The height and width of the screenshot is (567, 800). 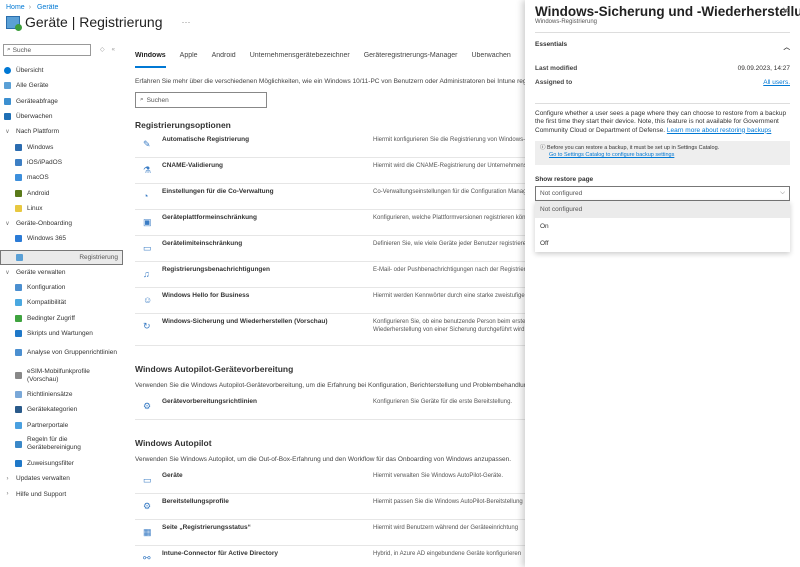 What do you see at coordinates (61, 333) in the screenshot?
I see `sidebar-item-skripts-und-wartungen: Skripts und Wartungen` at bounding box center [61, 333].